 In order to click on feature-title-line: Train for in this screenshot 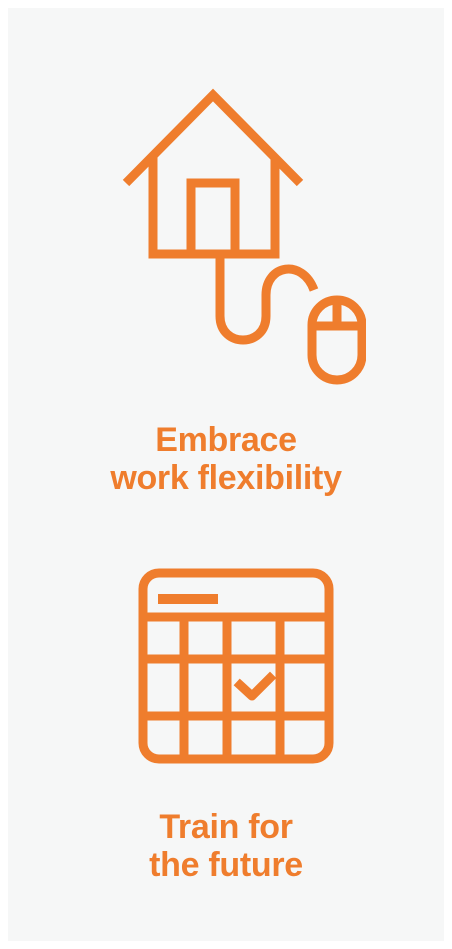, I will do `click(226, 827)`.